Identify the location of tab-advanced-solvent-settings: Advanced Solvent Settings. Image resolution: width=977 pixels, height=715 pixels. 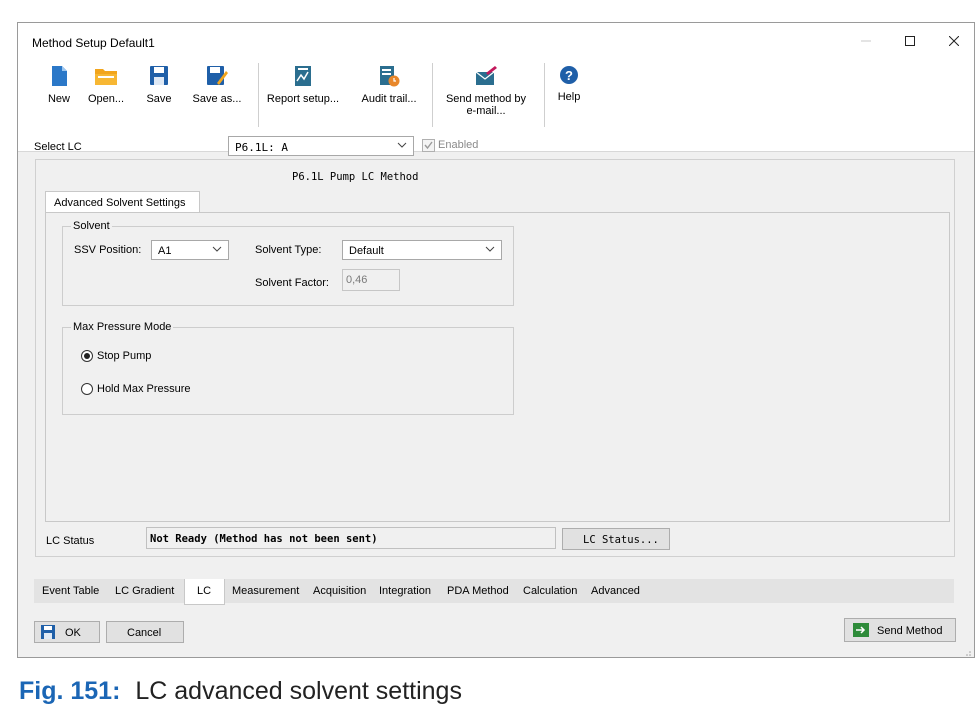
(122, 202).